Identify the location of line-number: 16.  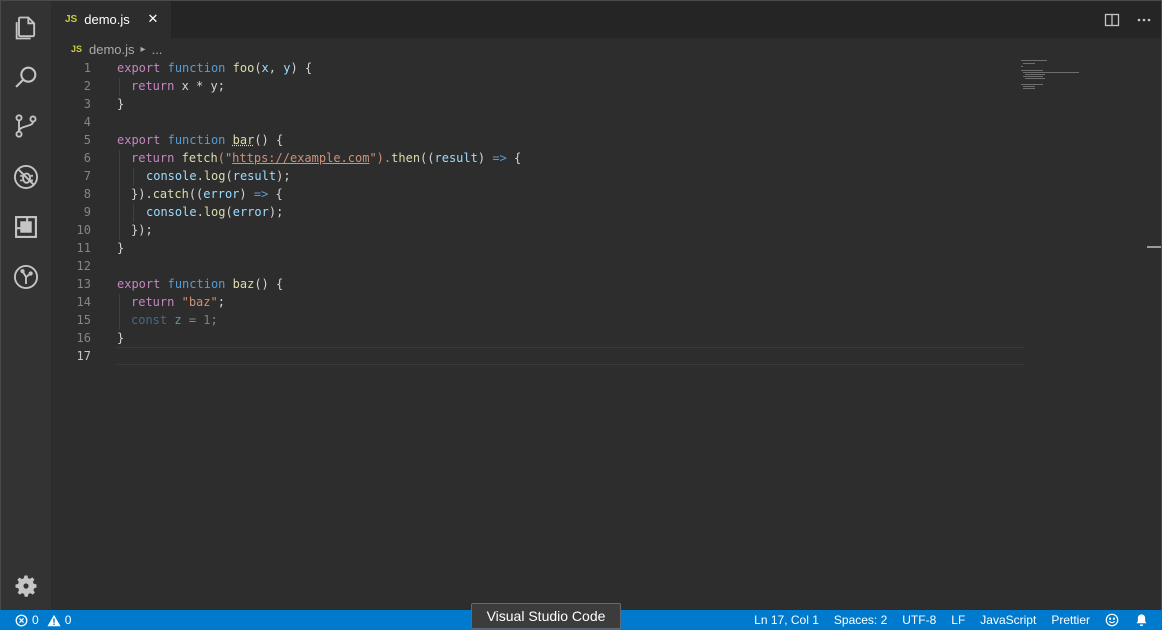
(83, 338).